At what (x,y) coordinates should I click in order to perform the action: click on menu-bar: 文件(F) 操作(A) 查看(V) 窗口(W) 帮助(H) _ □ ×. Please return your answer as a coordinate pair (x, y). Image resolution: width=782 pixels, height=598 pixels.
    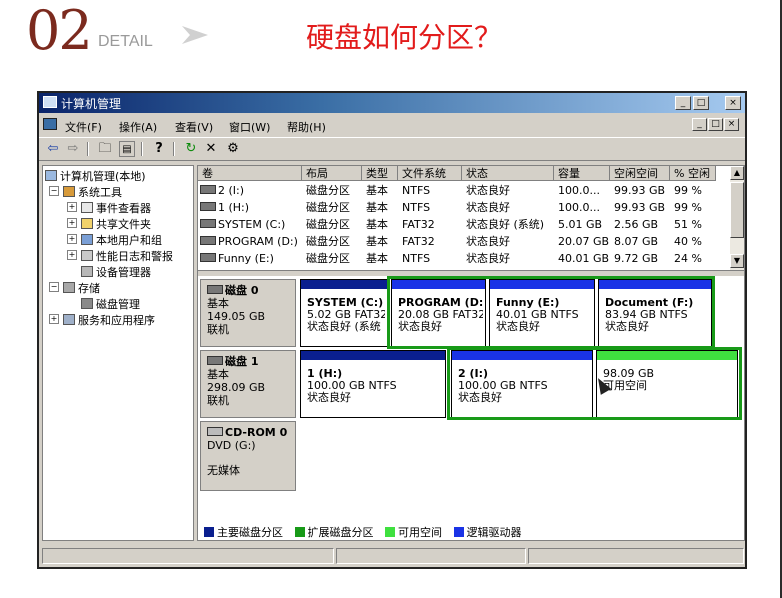
    Looking at the image, I should click on (392, 125).